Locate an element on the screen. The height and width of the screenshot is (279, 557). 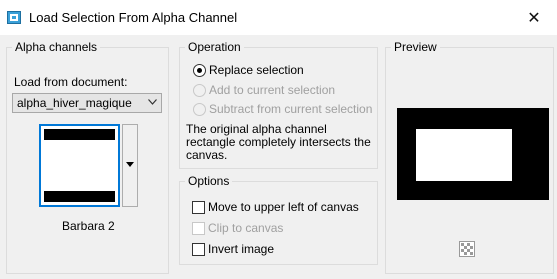
document-dropdown-value: alpha_hiver_magique is located at coordinates (74, 103).